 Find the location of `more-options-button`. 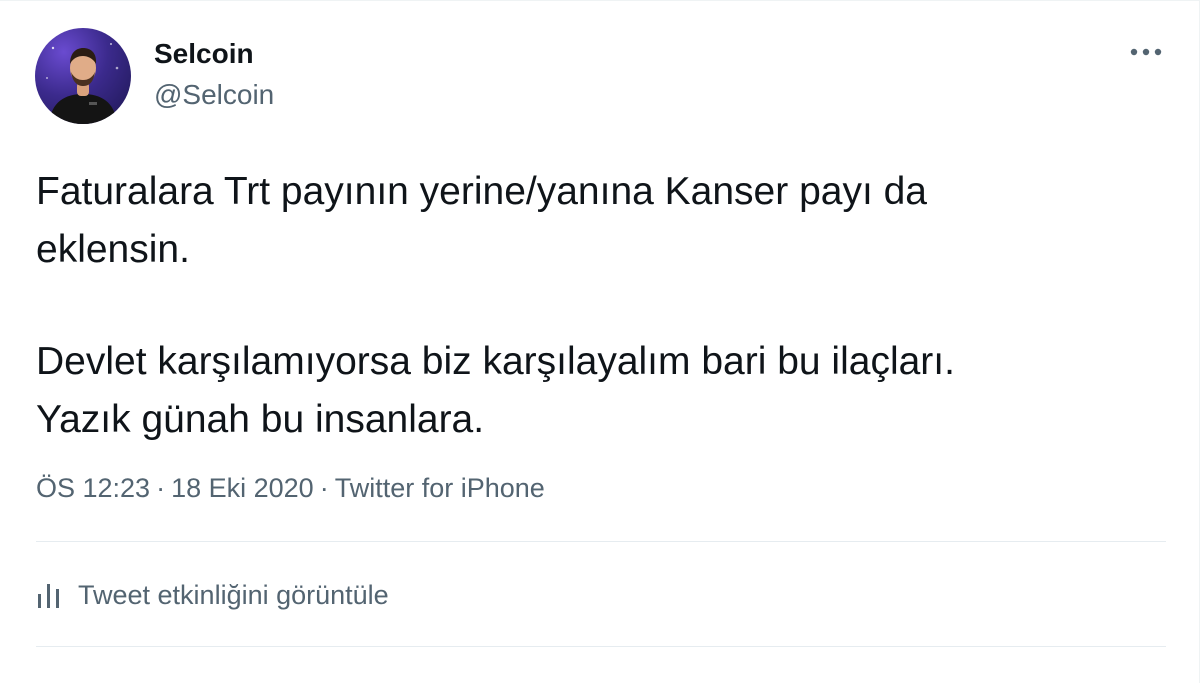

more-options-button is located at coordinates (1146, 52).